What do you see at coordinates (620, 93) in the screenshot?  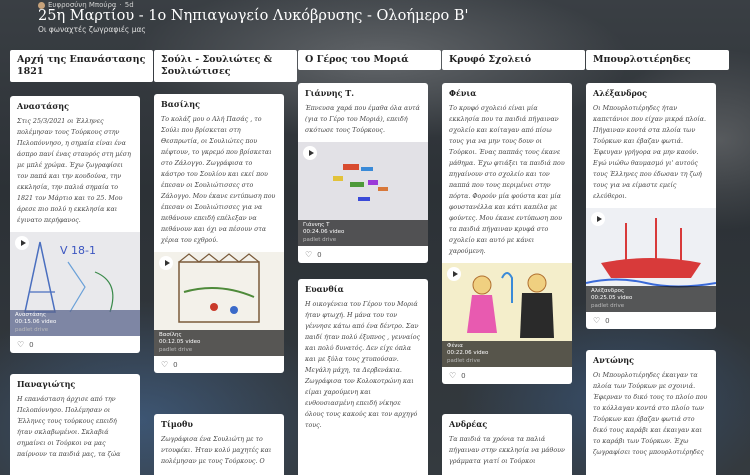 I see `post-title: Αλέξανδρος` at bounding box center [620, 93].